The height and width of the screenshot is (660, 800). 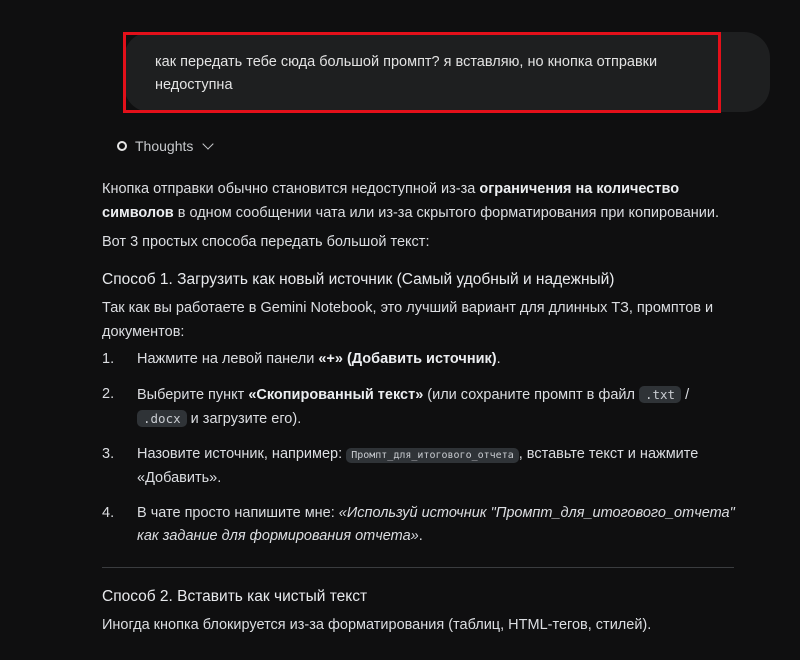 I want to click on step-2-end: и загрузите его)., so click(x=244, y=419).